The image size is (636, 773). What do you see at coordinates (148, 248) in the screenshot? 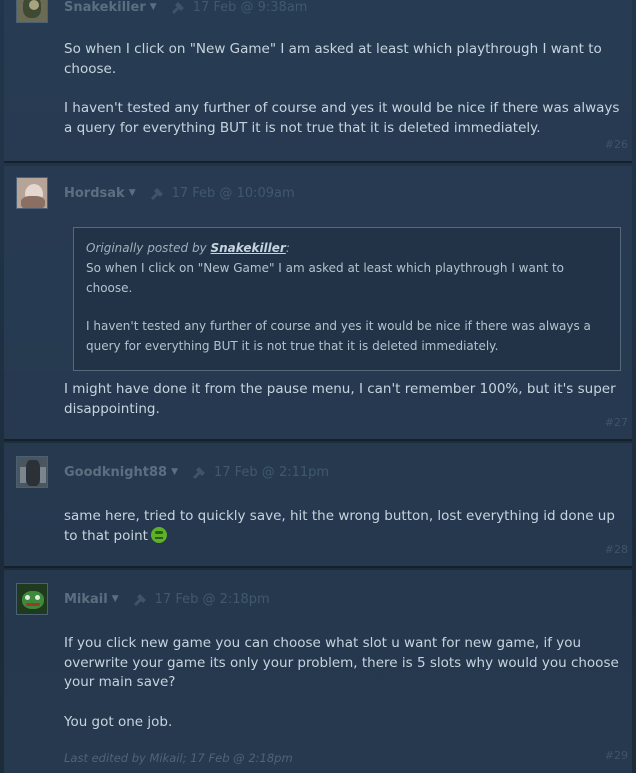
I see `quote-prefix: Originally posted by` at bounding box center [148, 248].